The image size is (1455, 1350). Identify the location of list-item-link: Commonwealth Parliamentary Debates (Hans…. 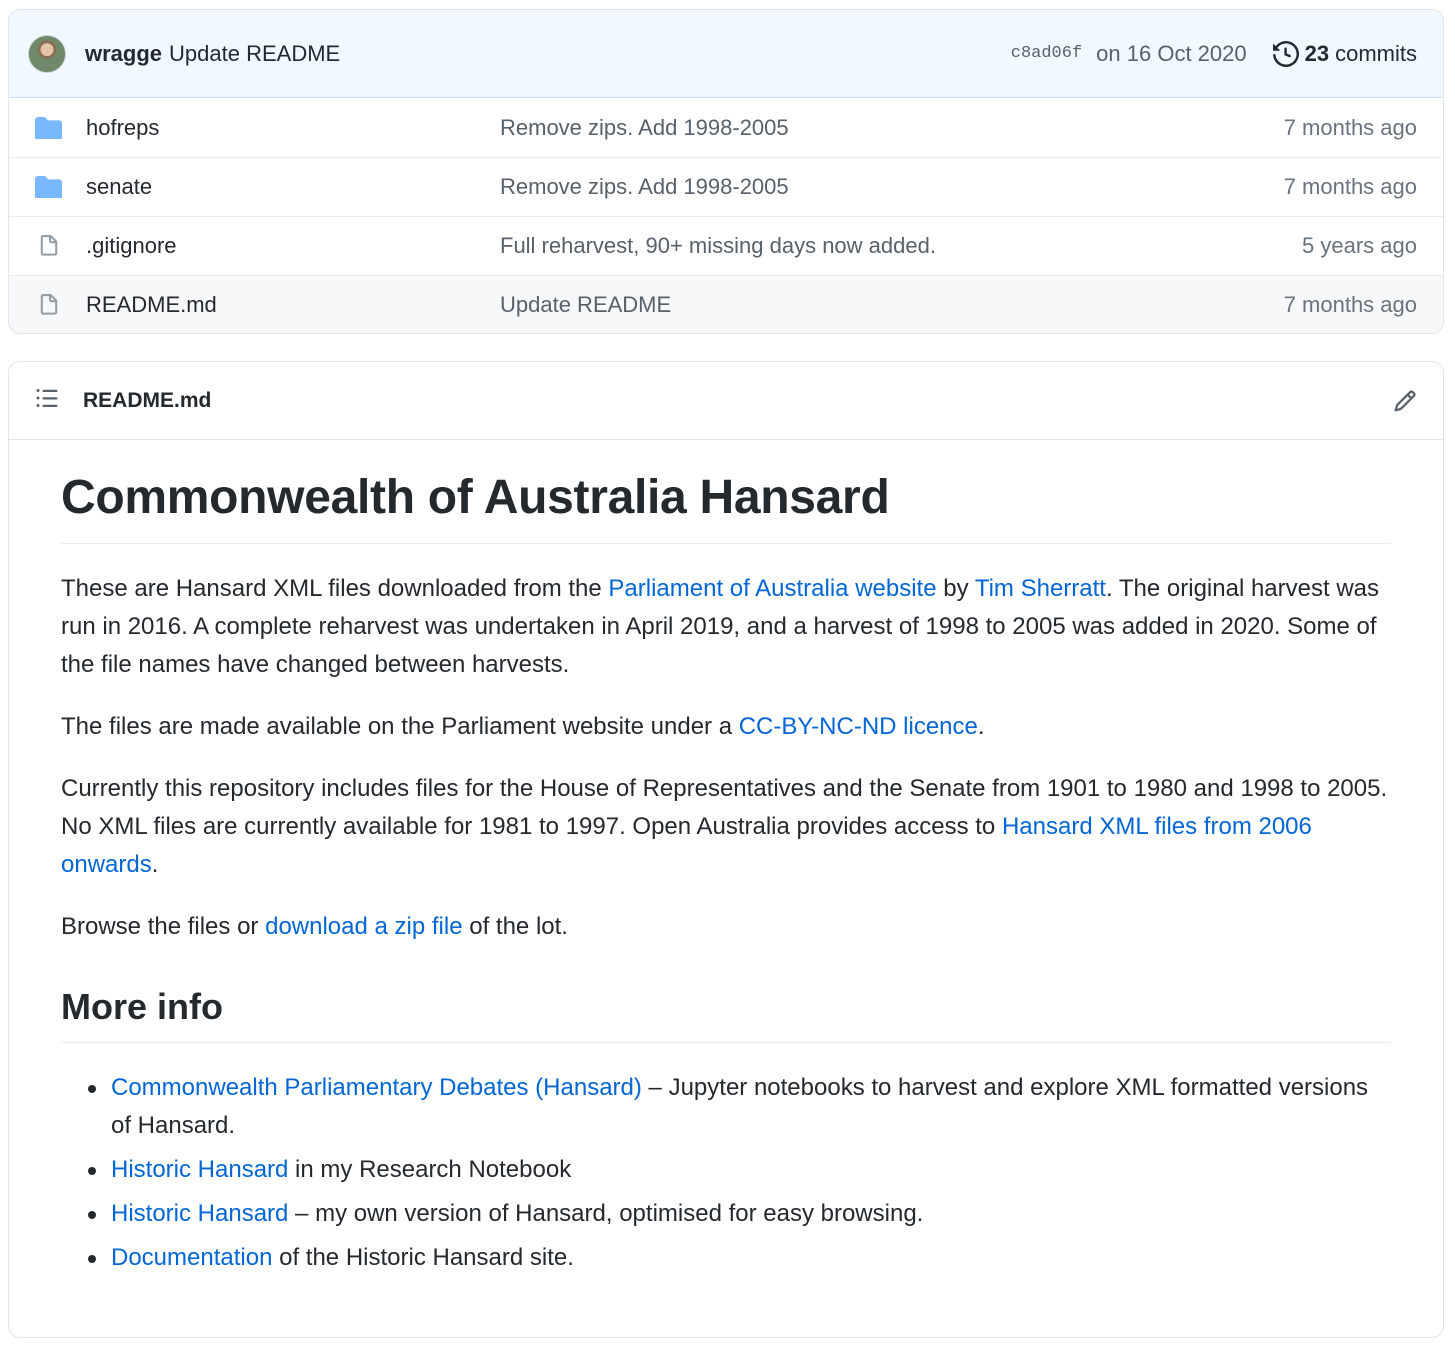
(376, 1087).